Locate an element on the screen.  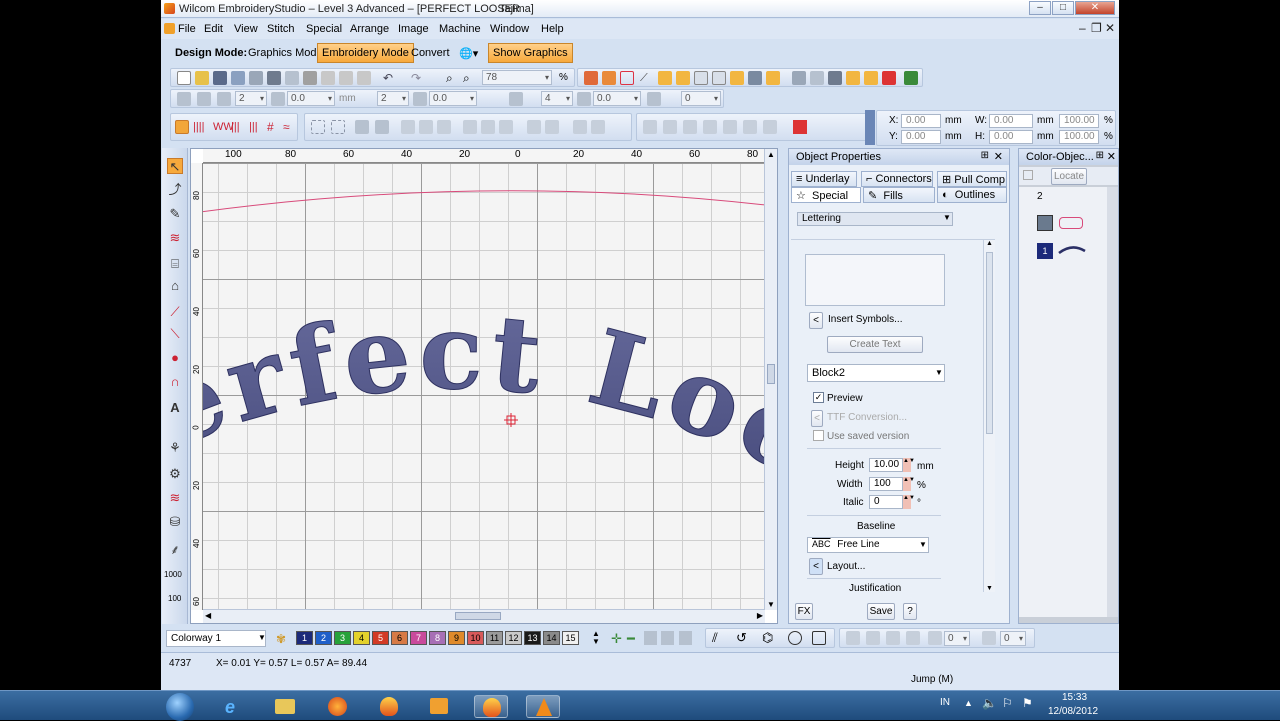
layout-arrow-icon: < is located at coordinates (816, 566).